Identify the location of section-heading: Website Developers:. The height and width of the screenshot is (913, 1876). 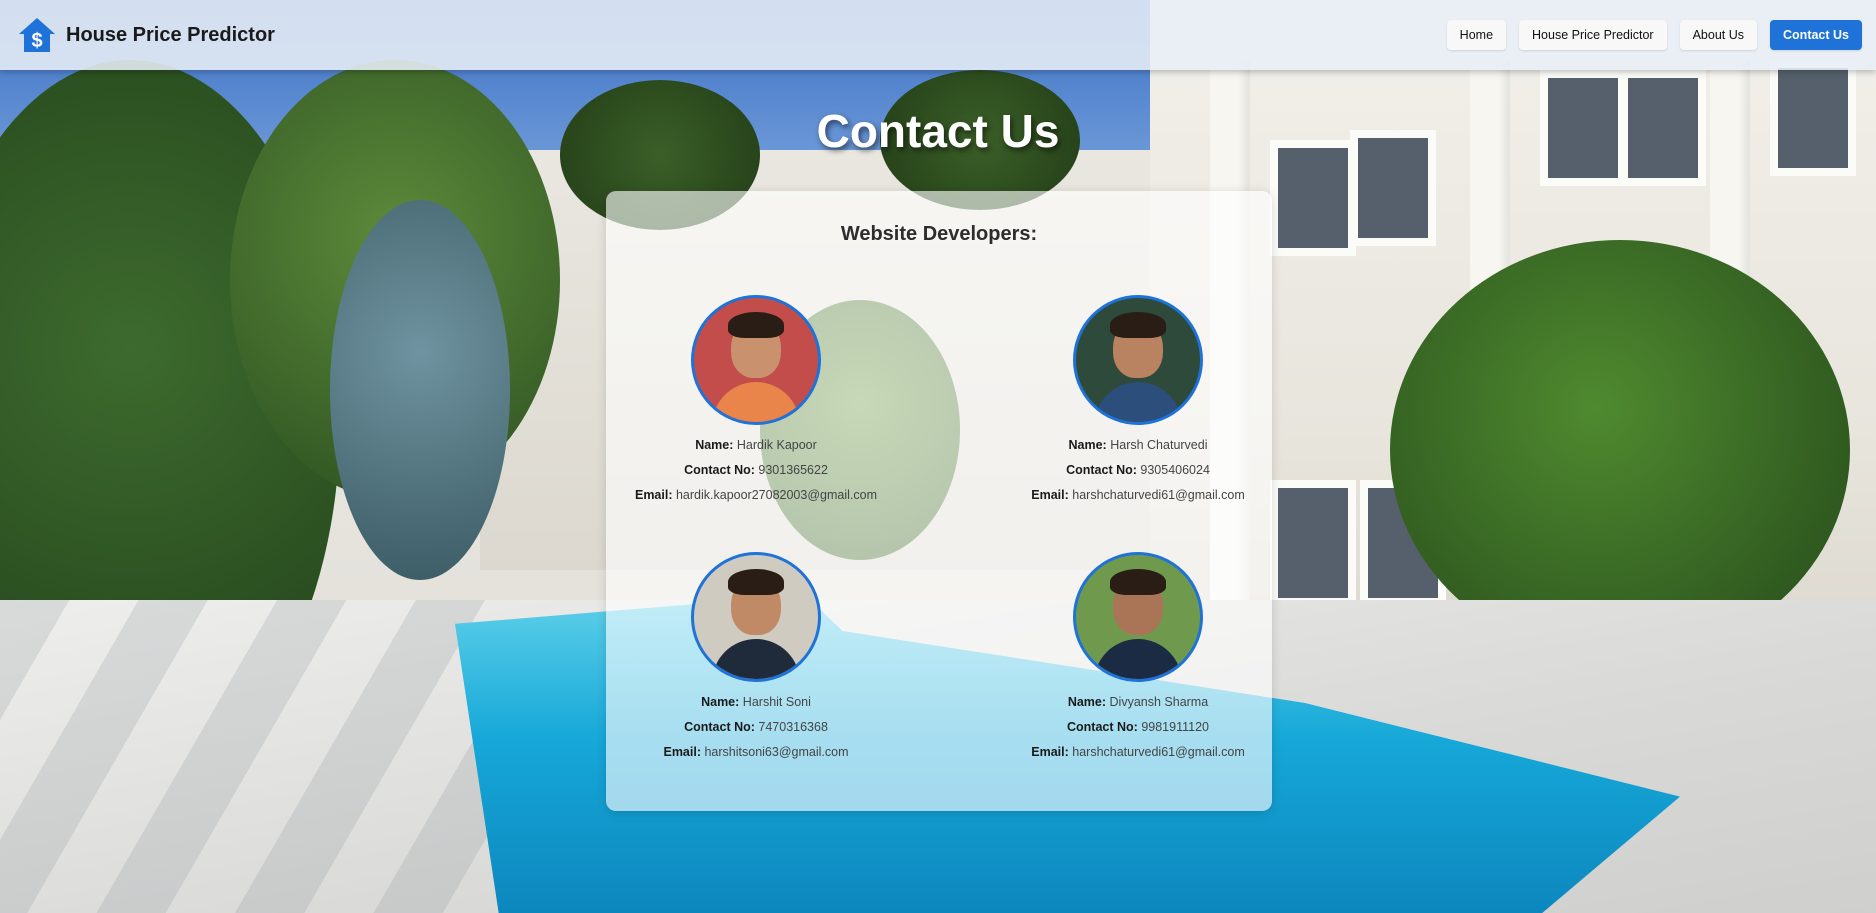
(939, 234).